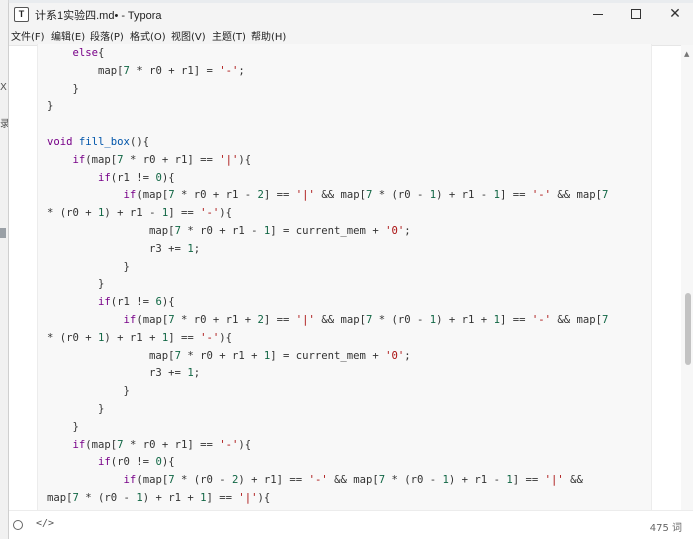  What do you see at coordinates (68, 35) in the screenshot?
I see `menu-edit: 编辑(E)` at bounding box center [68, 35].